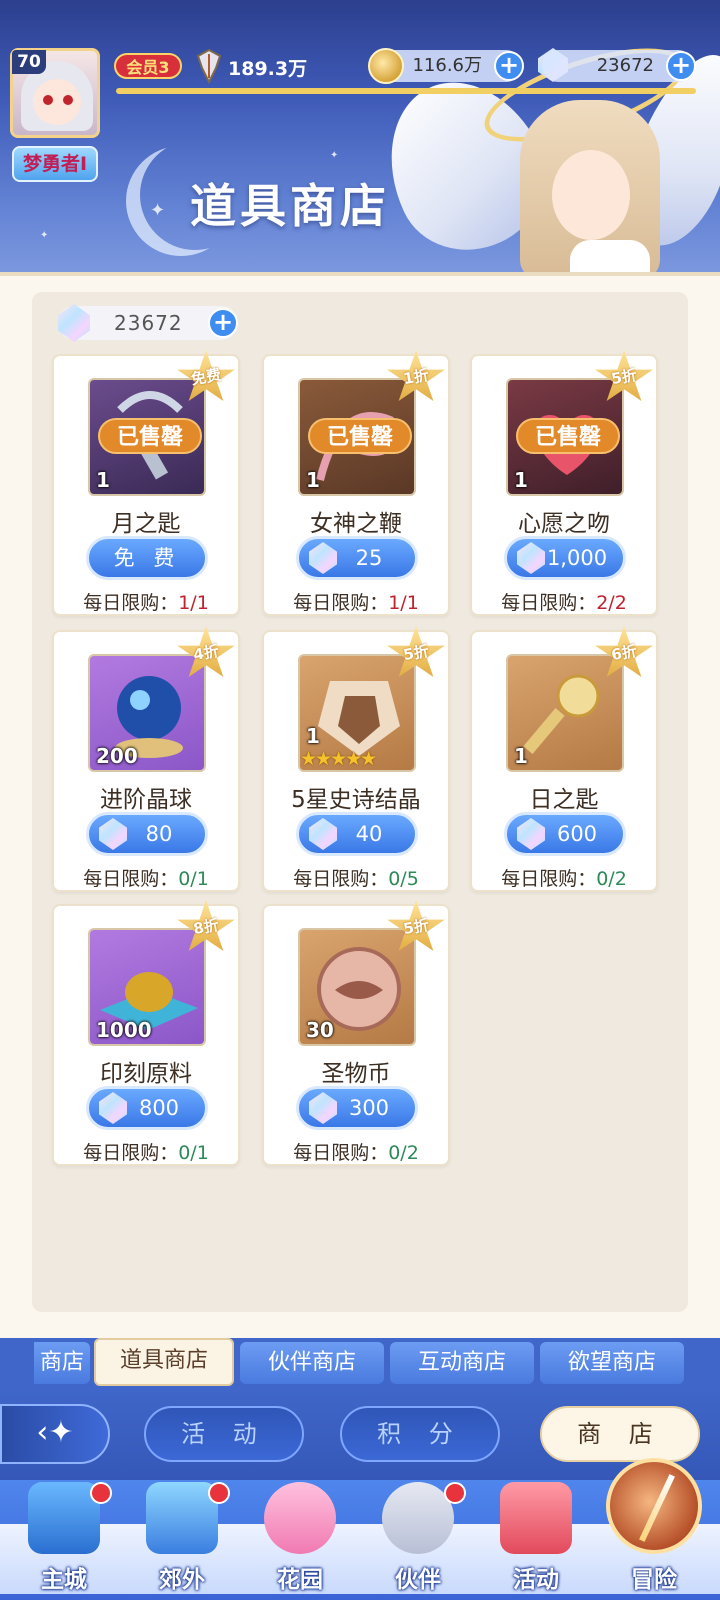 Image resolution: width=720 pixels, height=1600 pixels. I want to click on experience-bar, so click(406, 91).